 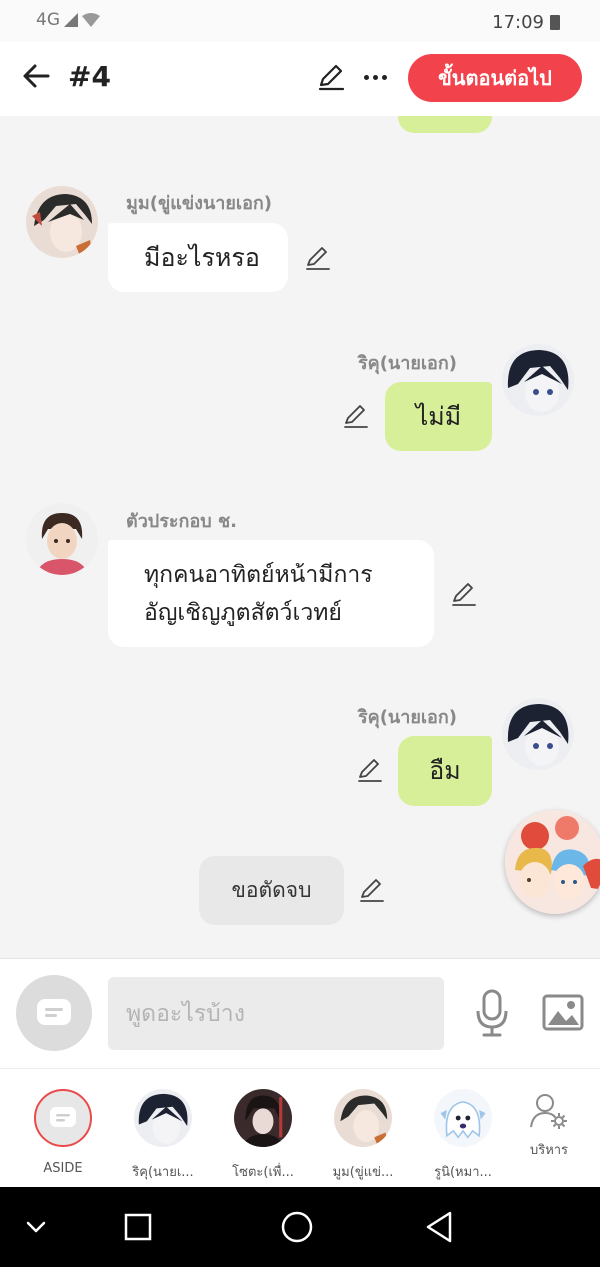 What do you see at coordinates (62, 539) in the screenshot?
I see `avatar-extra` at bounding box center [62, 539].